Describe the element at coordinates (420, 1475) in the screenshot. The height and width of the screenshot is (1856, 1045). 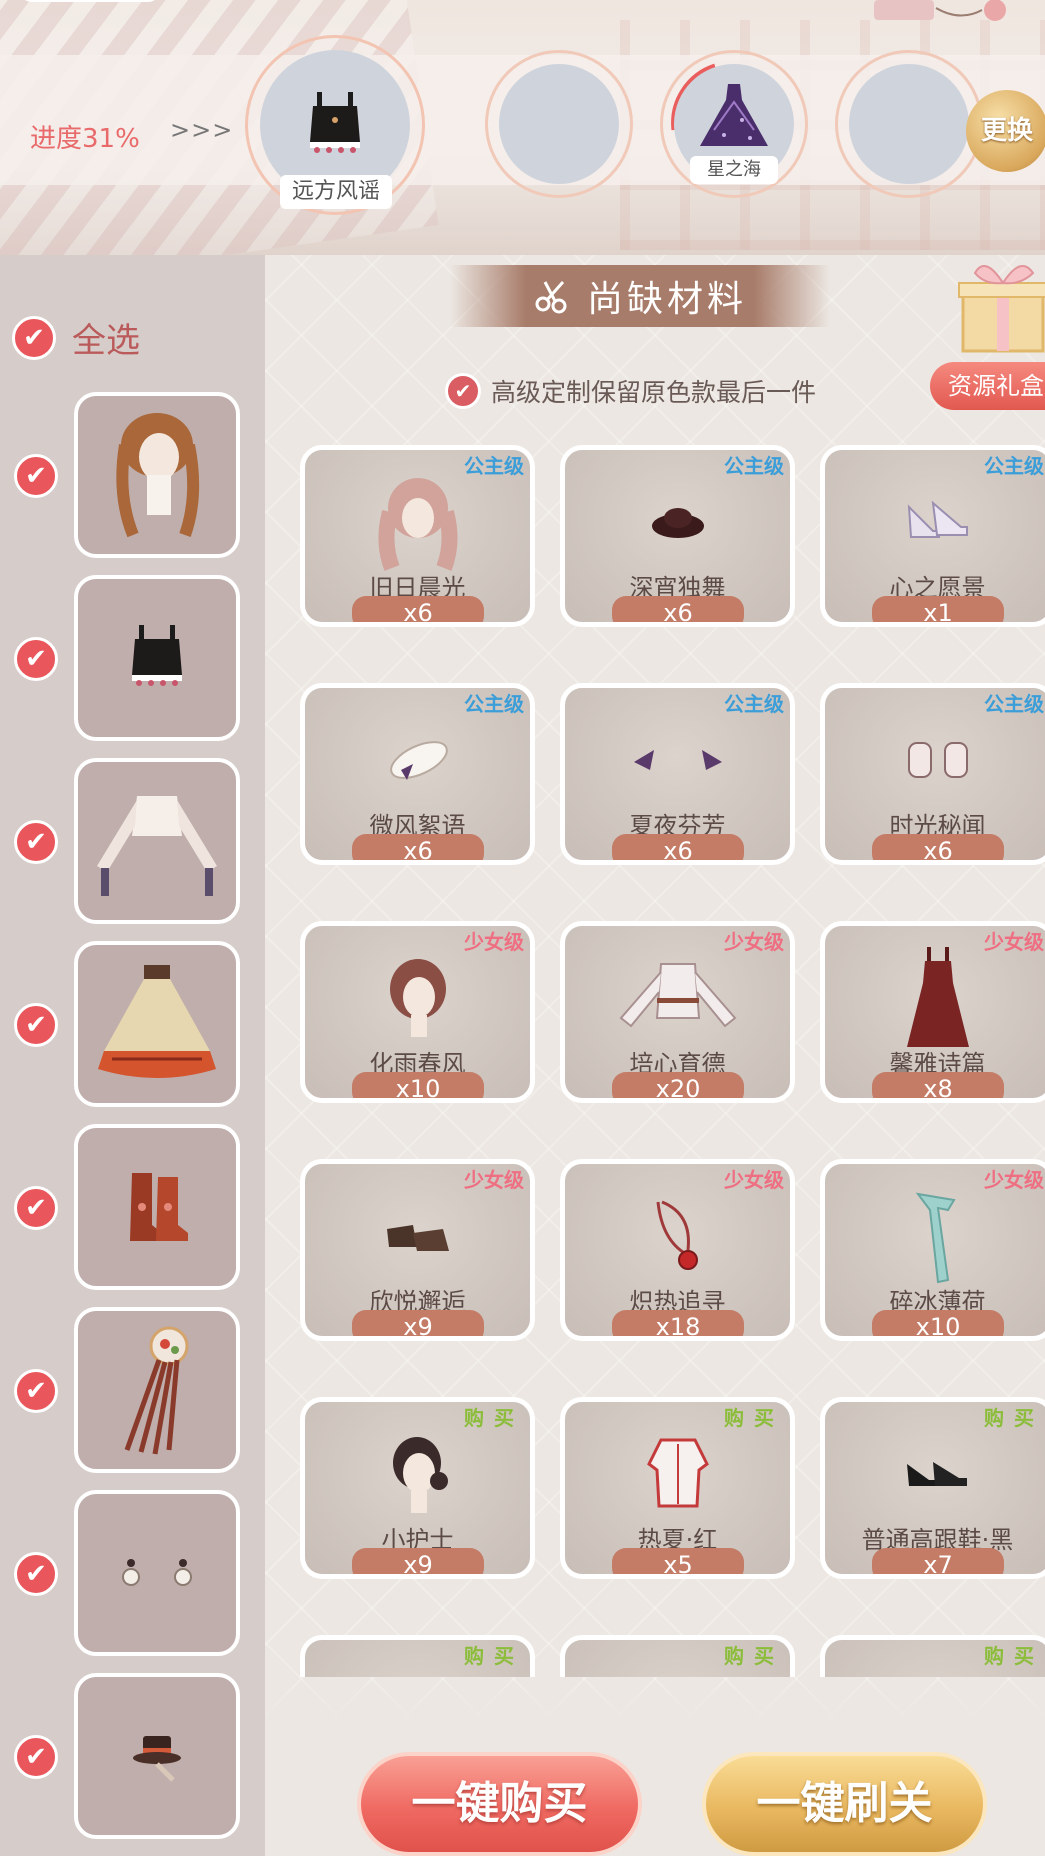
I see `bun-hair-icon` at that location.